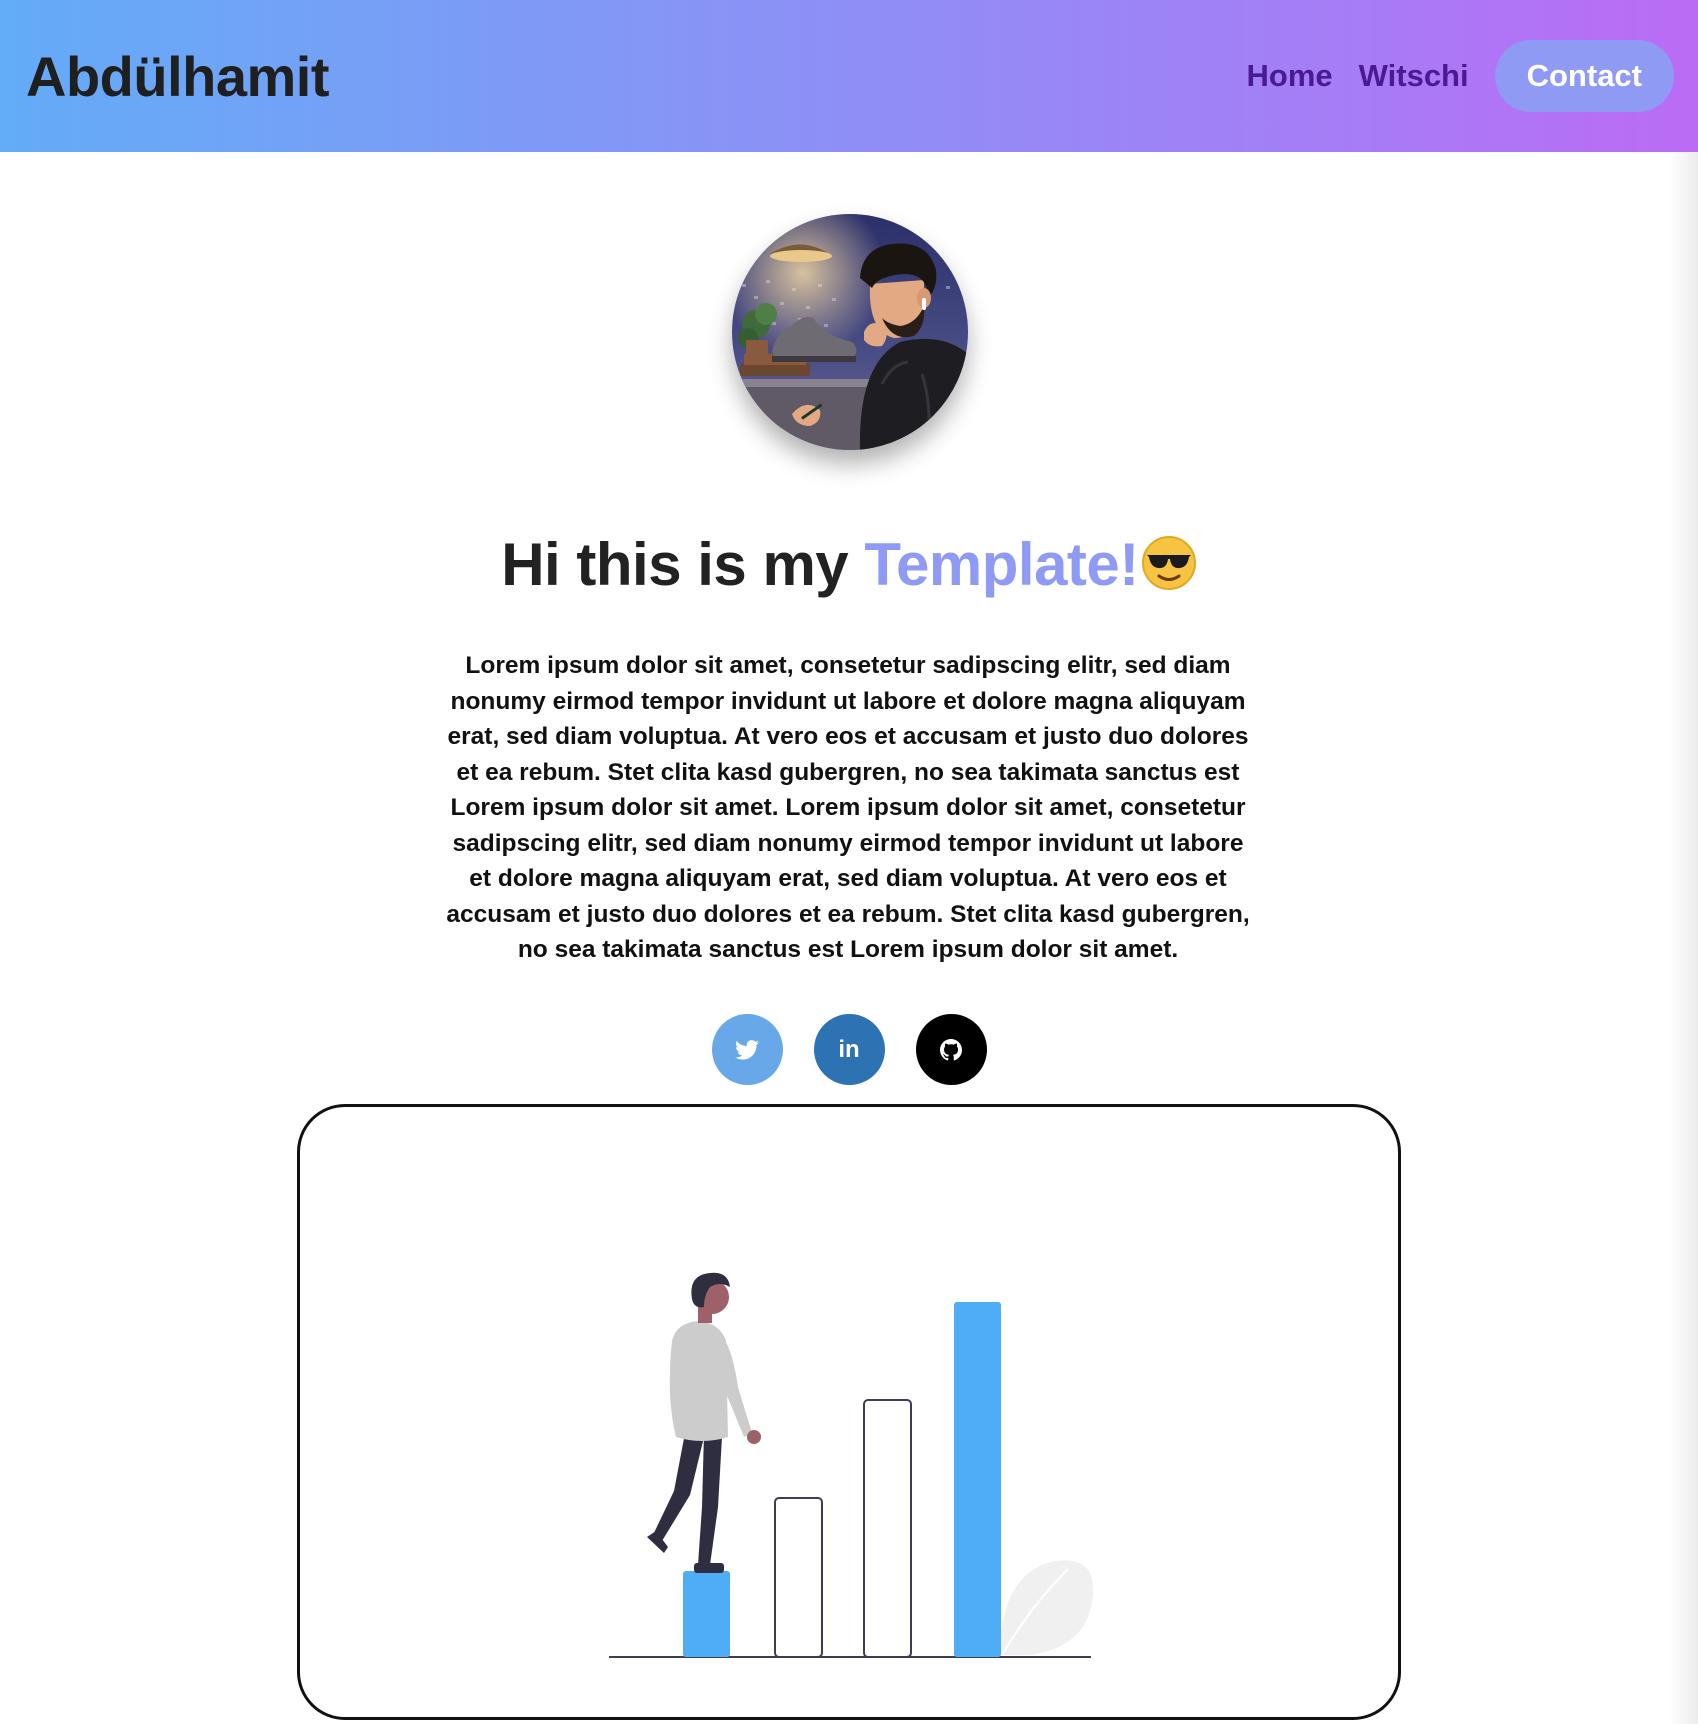 Image resolution: width=1698 pixels, height=1724 pixels. Describe the element at coordinates (1169, 570) in the screenshot. I see `sunglasses-emoji-icon` at that location.